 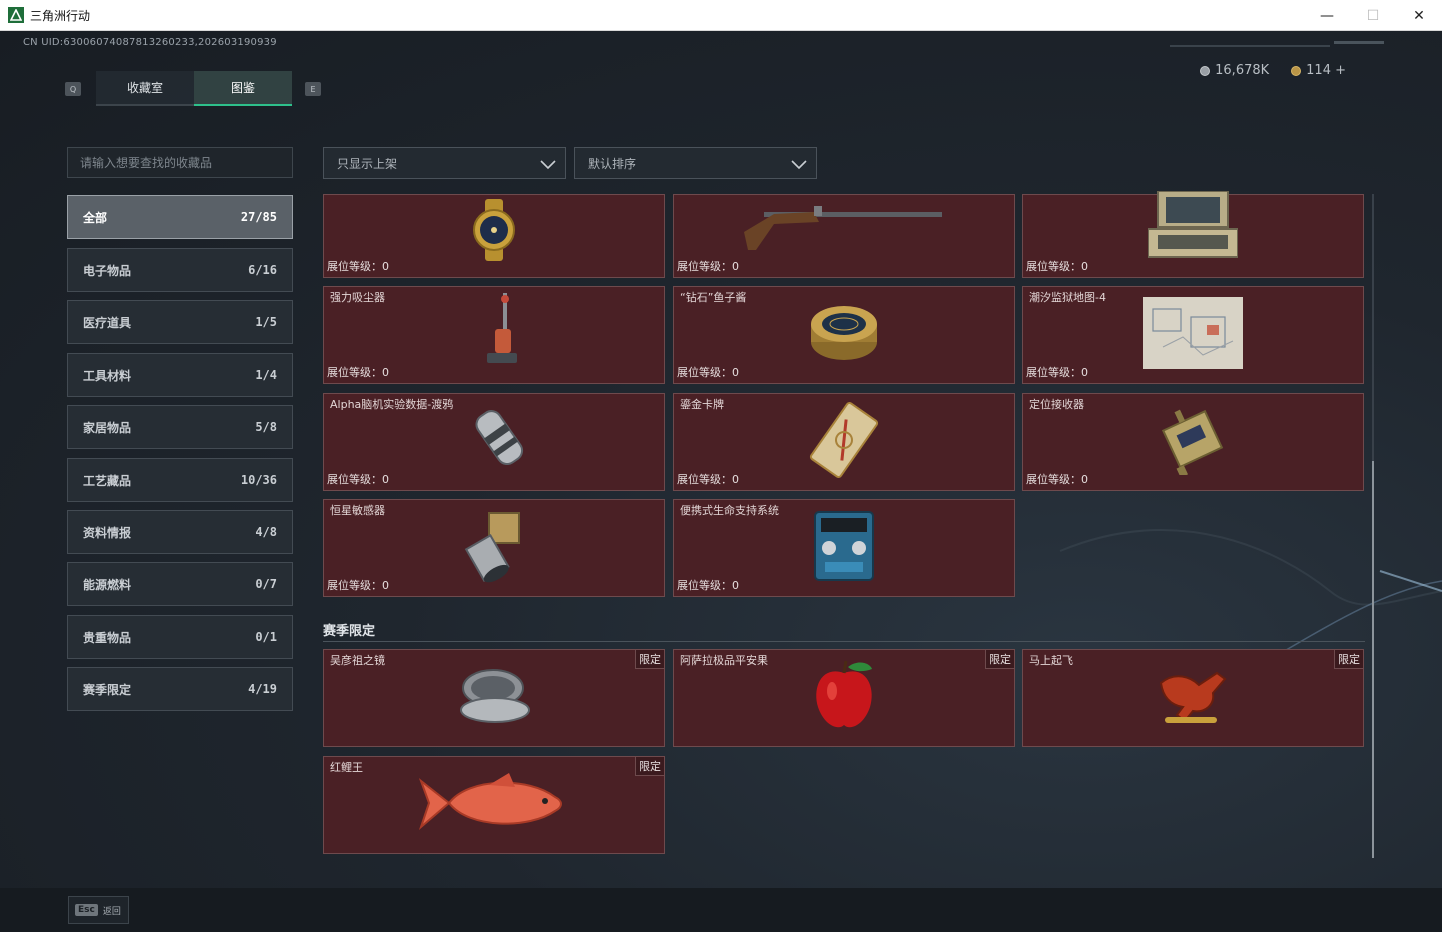 I want to click on caviar-tin-icon, so click(x=844, y=335).